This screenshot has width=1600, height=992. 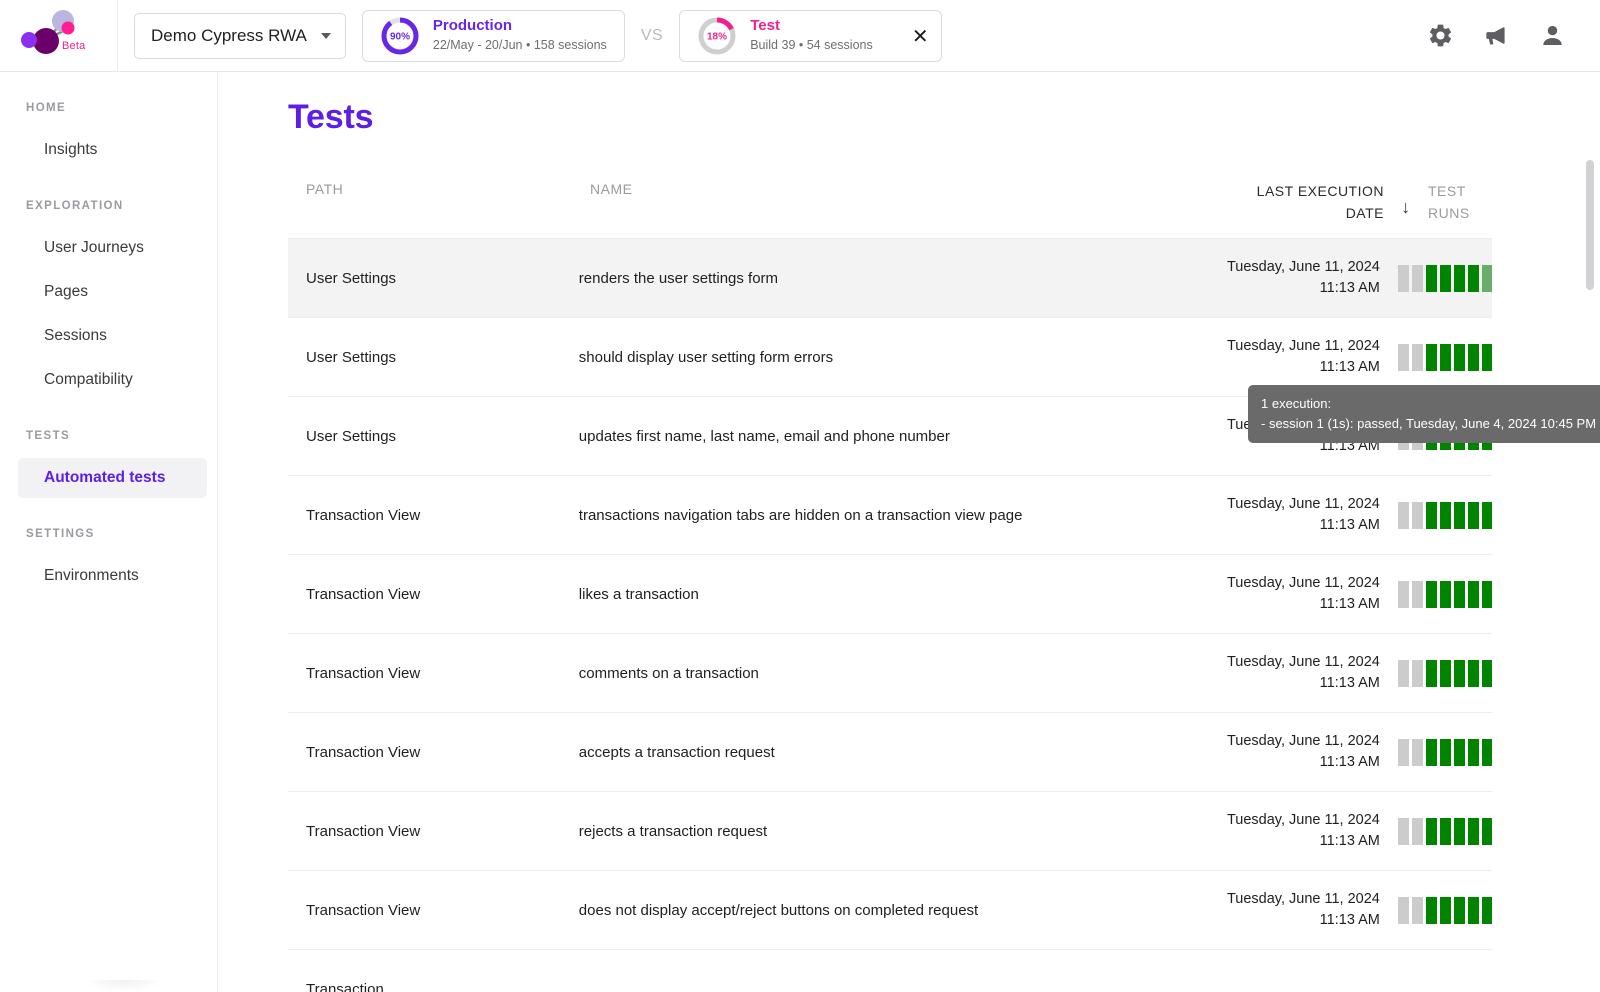 What do you see at coordinates (1460, 202) in the screenshot?
I see `column-header-test-runs: TEST RUNS` at bounding box center [1460, 202].